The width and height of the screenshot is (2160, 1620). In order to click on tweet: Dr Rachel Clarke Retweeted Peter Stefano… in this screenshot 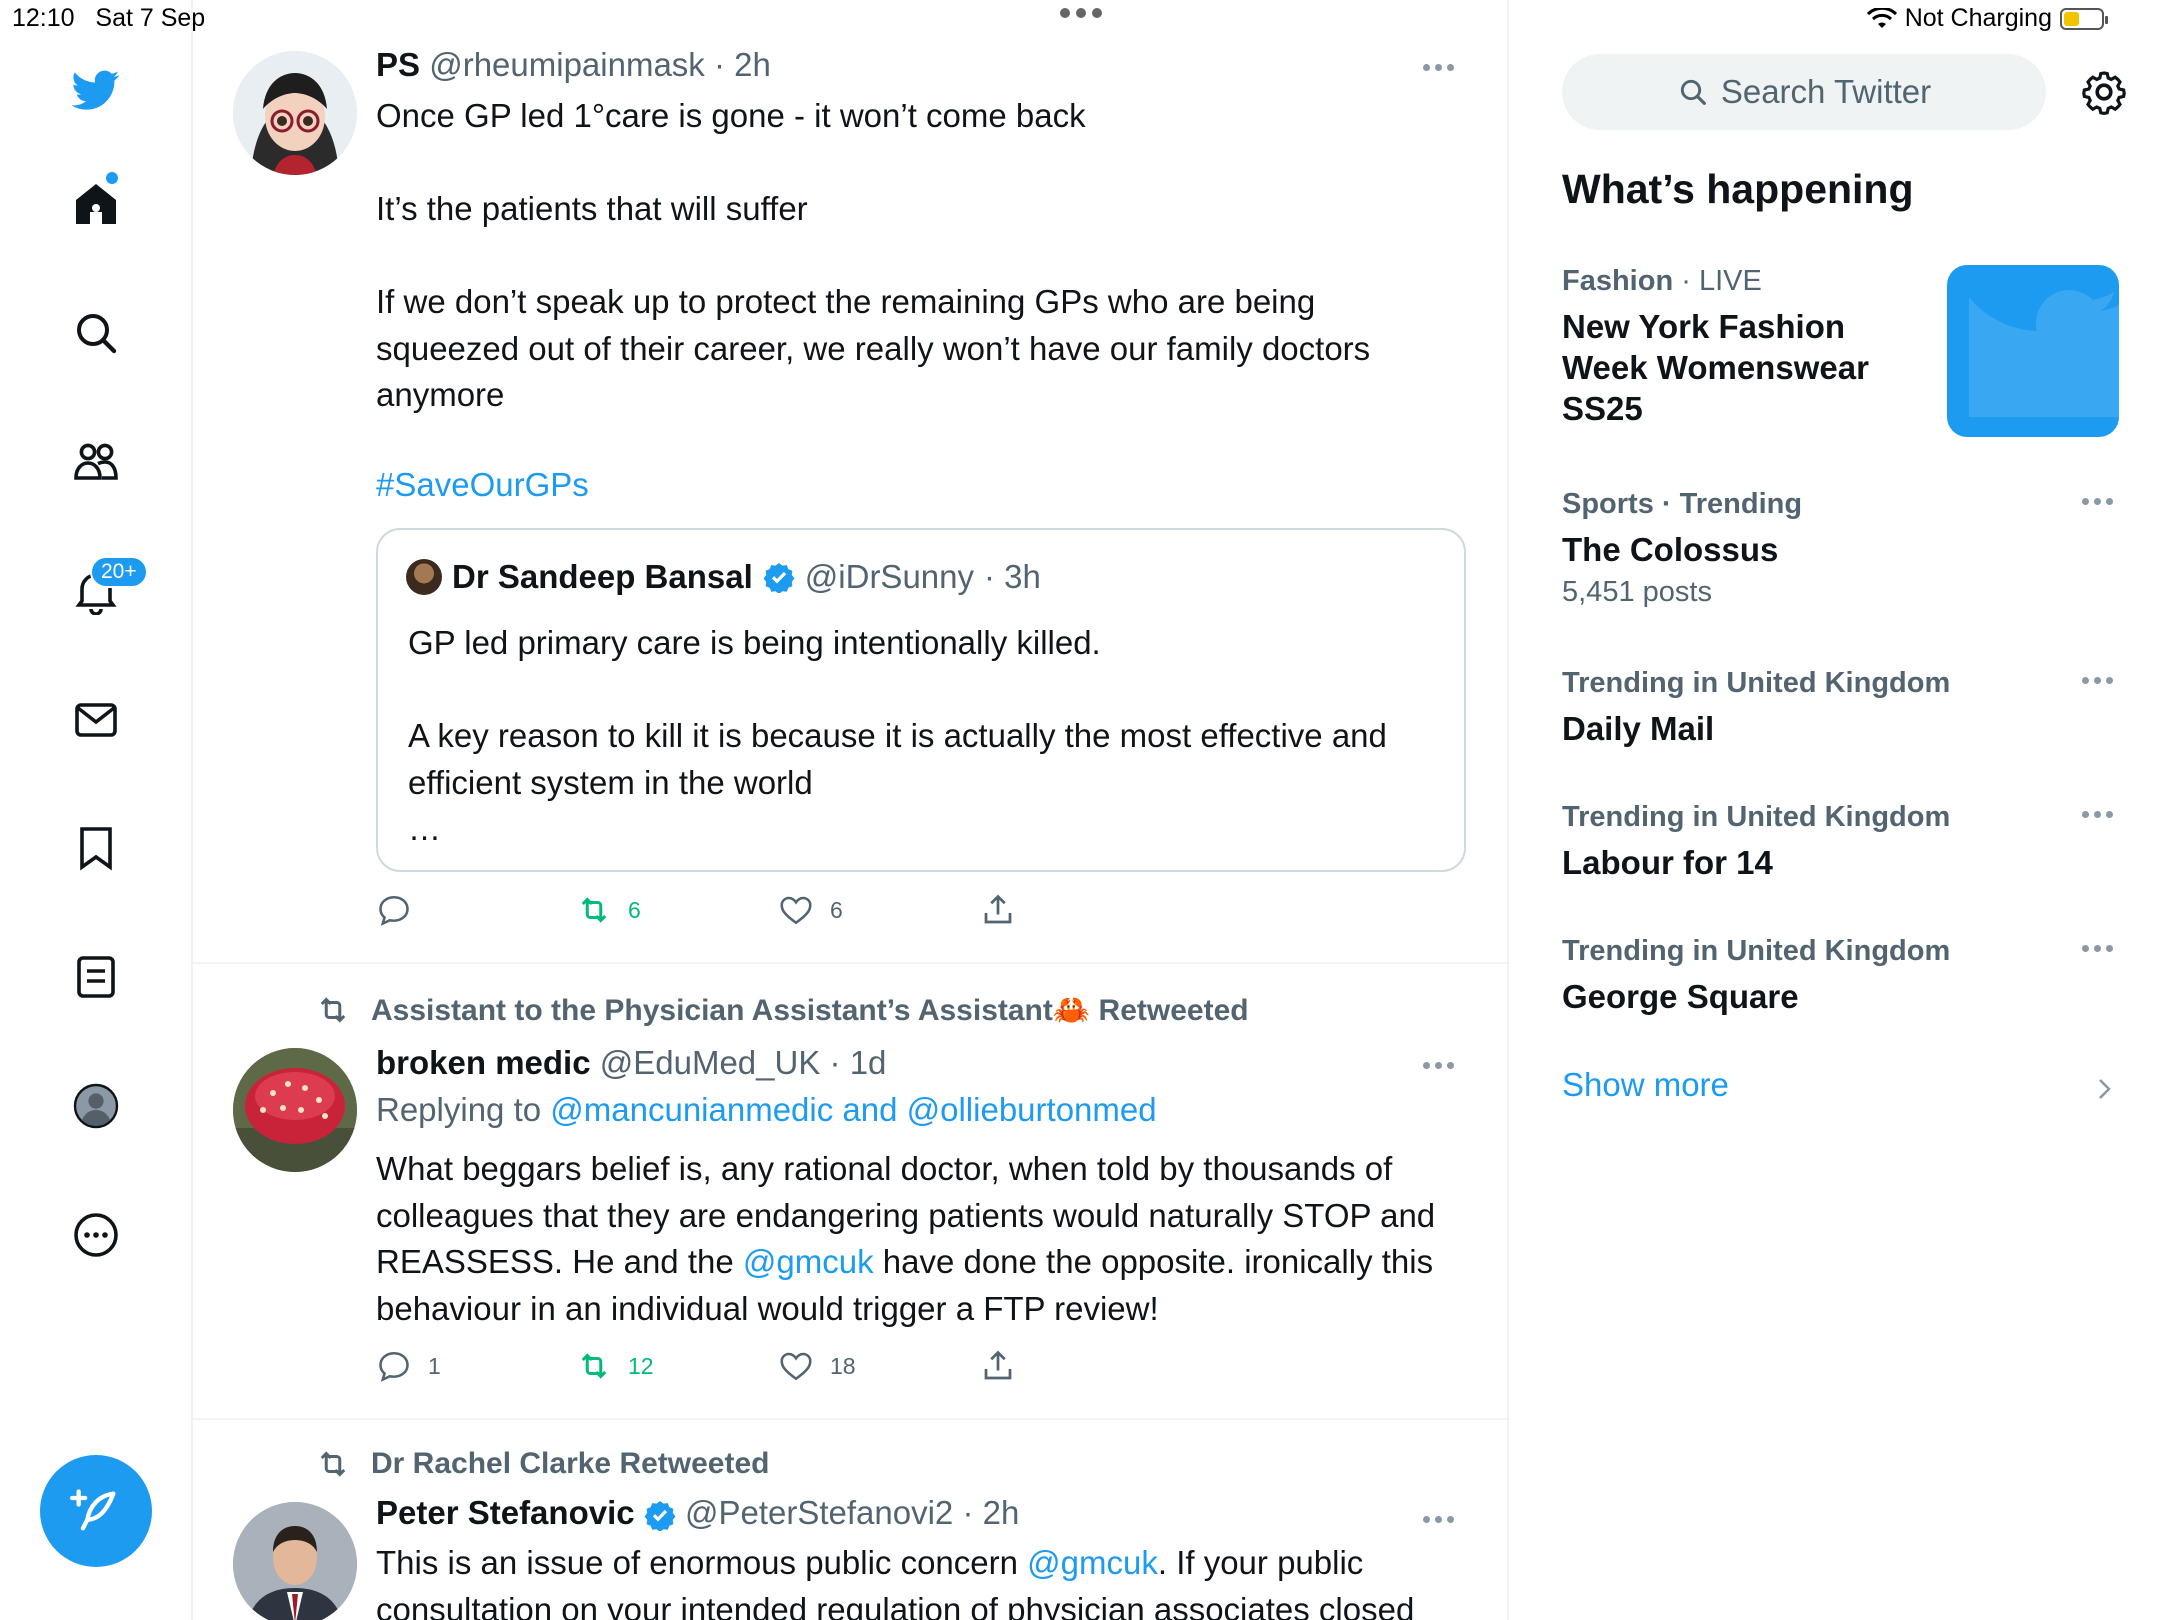, I will do `click(850, 1520)`.